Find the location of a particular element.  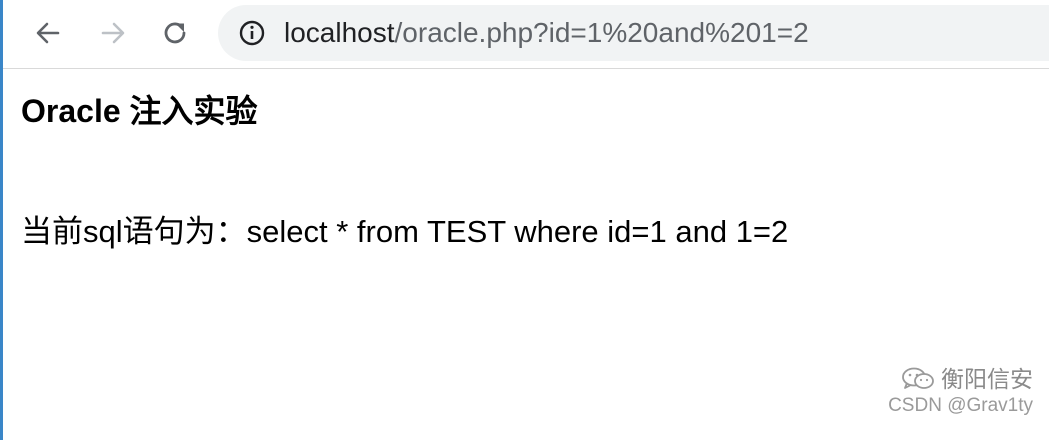

wechat-icon is located at coordinates (918, 378).